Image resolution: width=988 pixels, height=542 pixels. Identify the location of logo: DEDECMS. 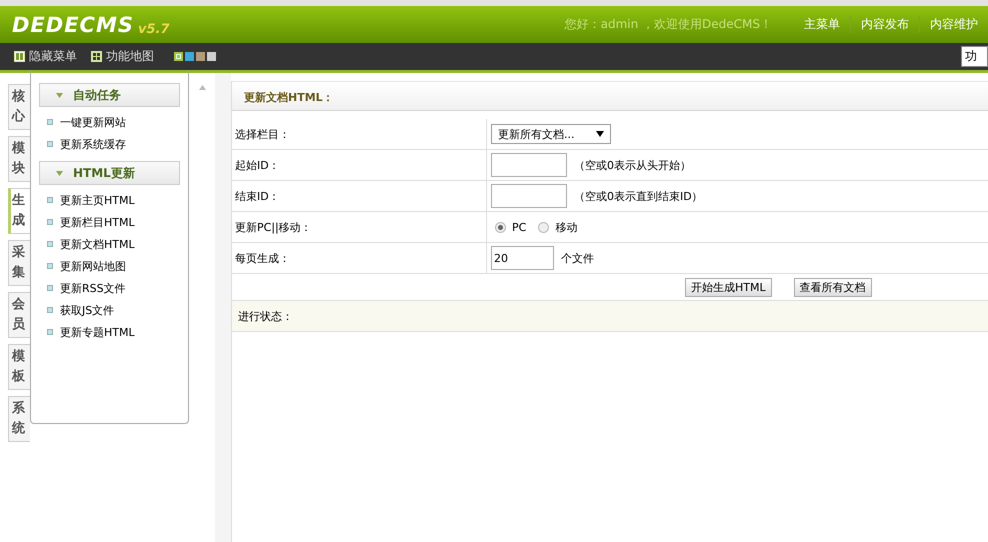
(73, 24).